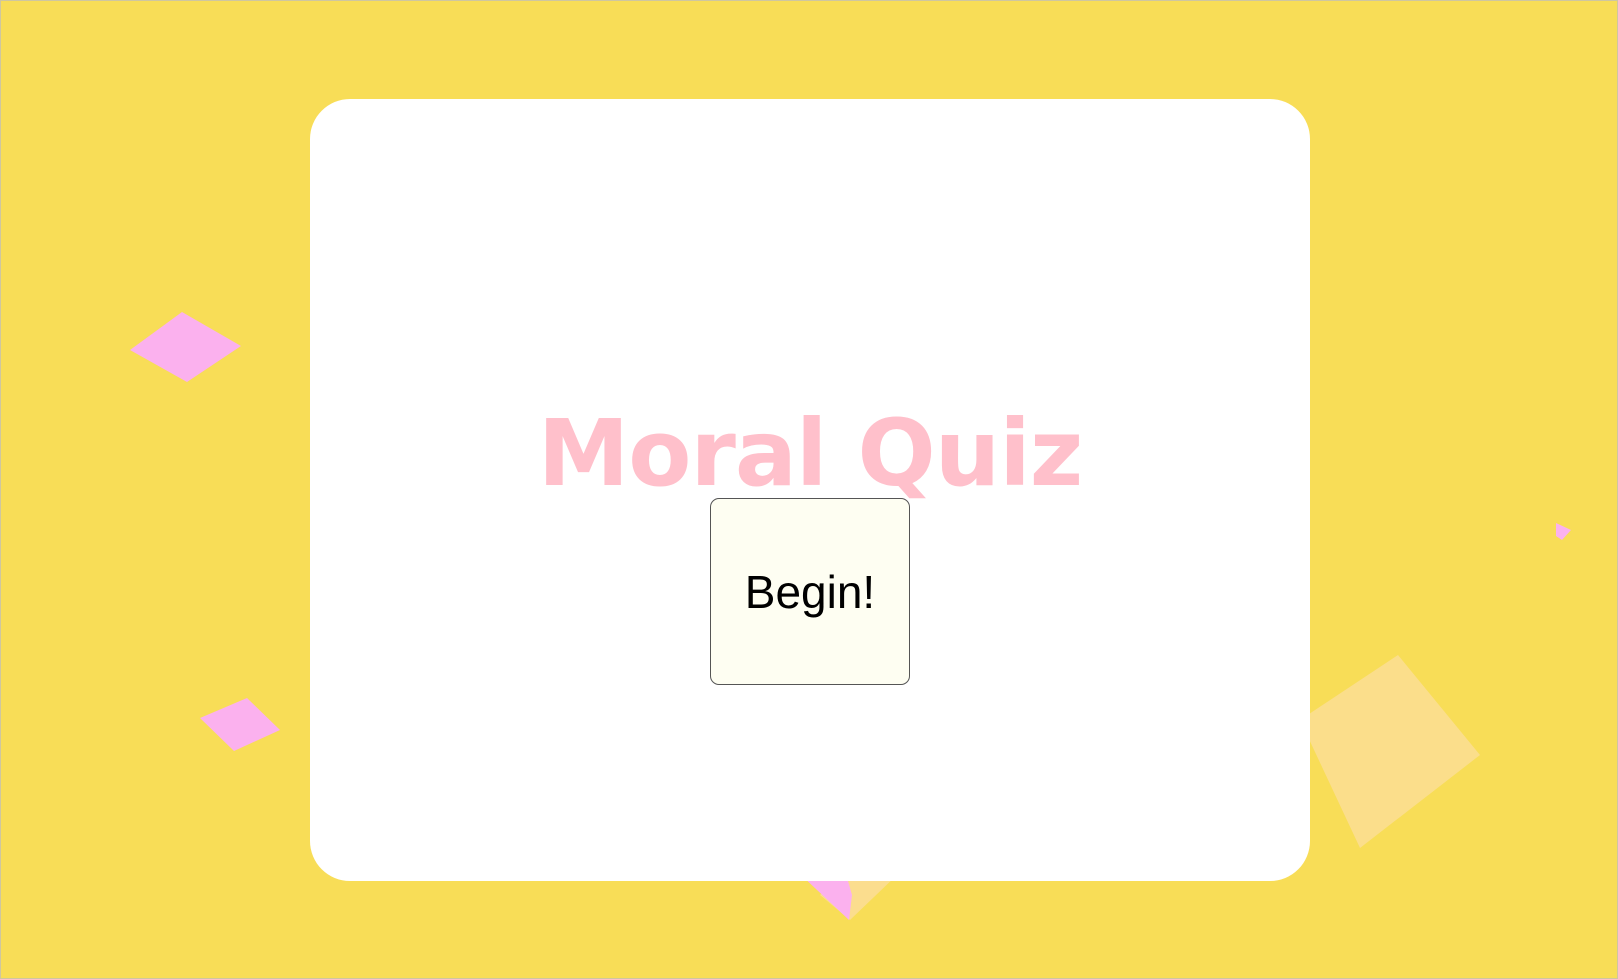 This screenshot has width=1618, height=979. What do you see at coordinates (810, 453) in the screenshot?
I see `page-title: Moral Quiz` at bounding box center [810, 453].